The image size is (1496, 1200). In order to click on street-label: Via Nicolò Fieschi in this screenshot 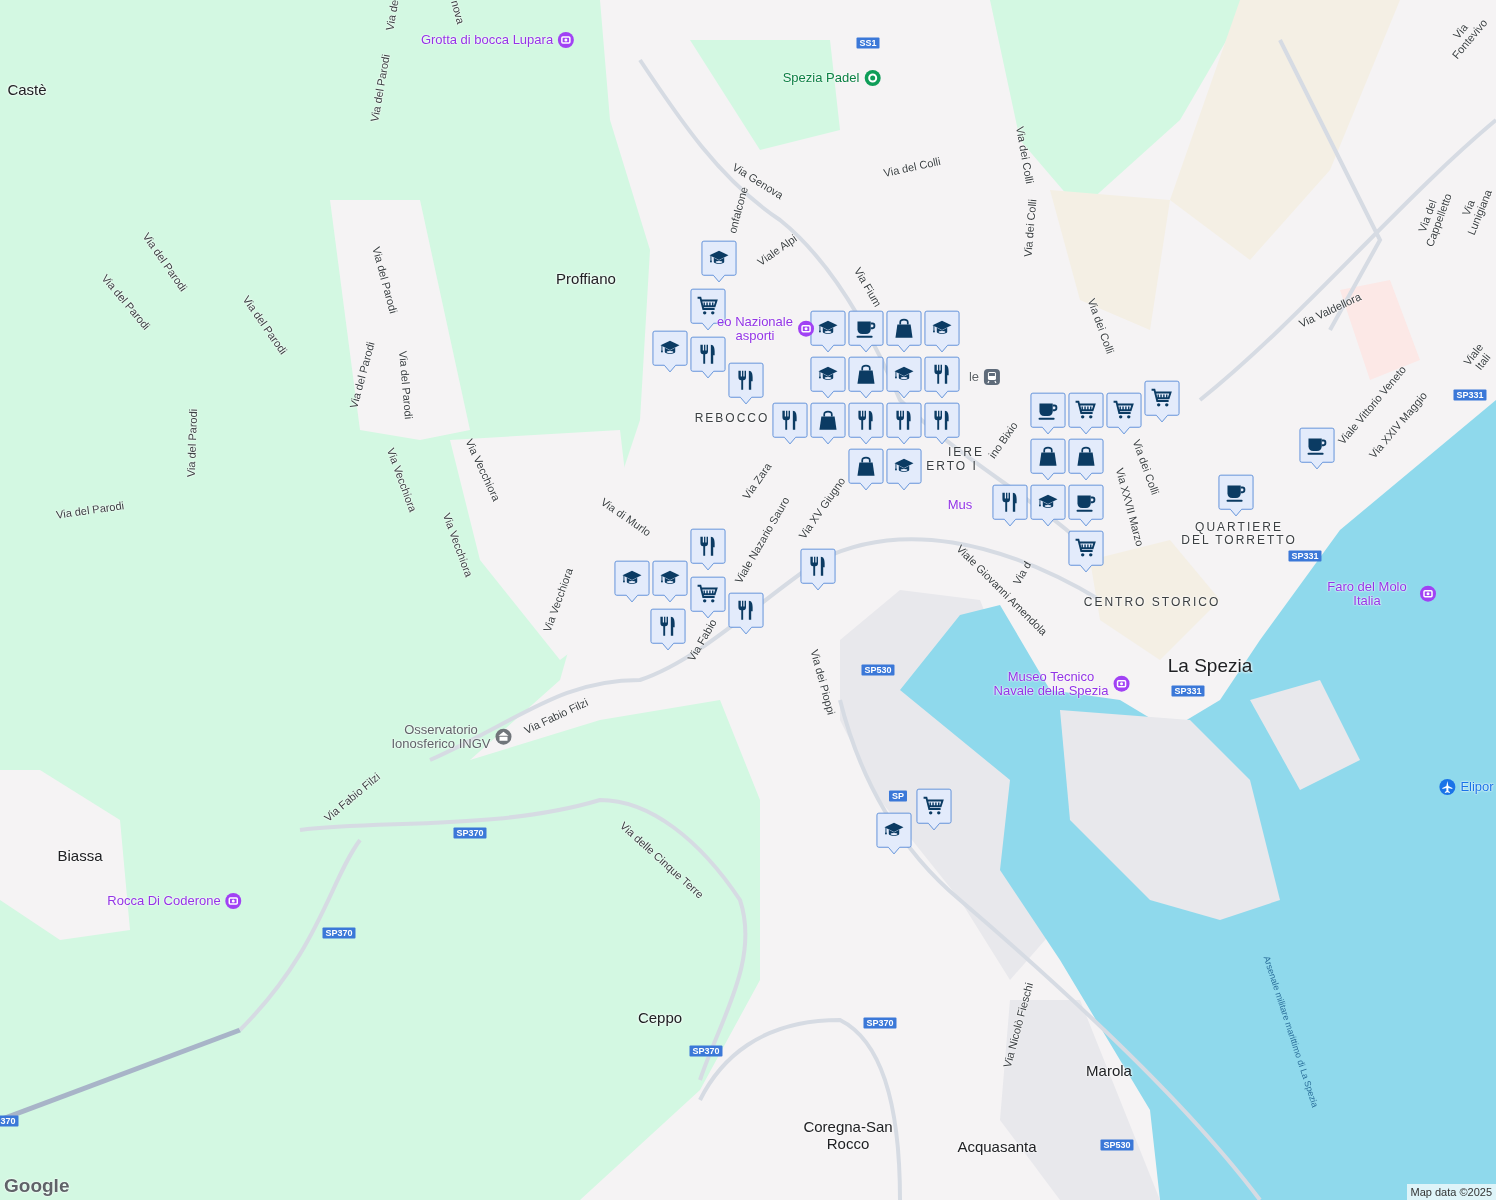, I will do `click(1018, 1025)`.